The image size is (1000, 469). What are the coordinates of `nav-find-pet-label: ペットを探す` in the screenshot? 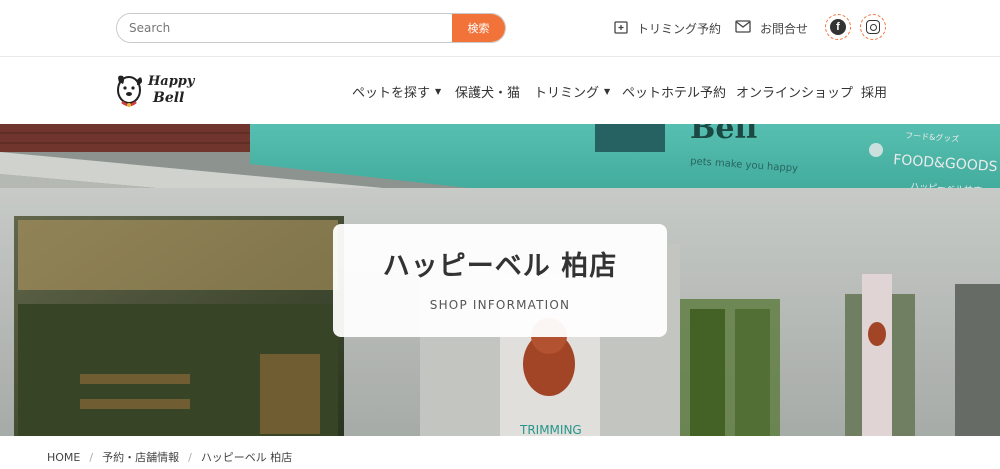 It's located at (391, 93).